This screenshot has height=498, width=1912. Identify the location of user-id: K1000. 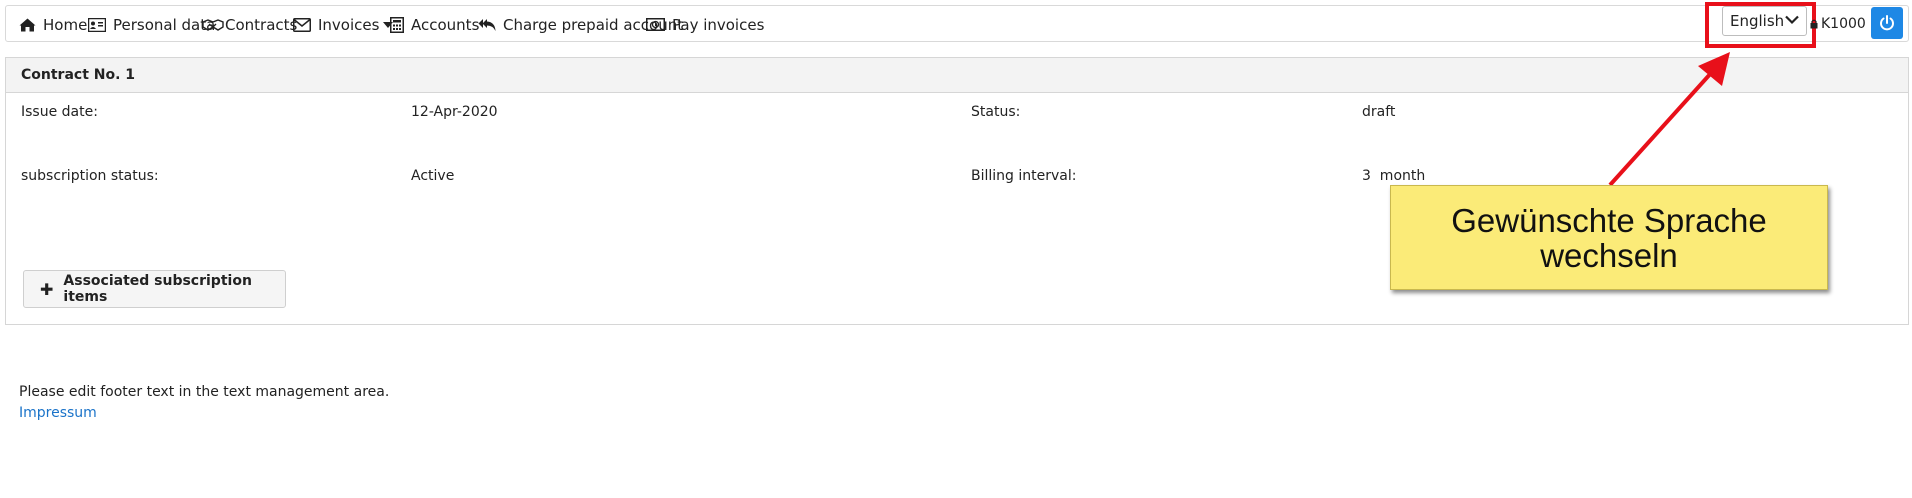
(1843, 23).